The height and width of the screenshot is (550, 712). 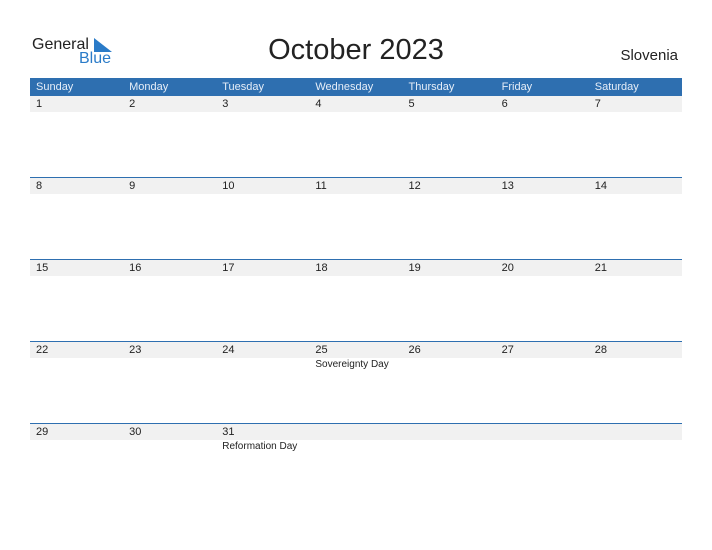 What do you see at coordinates (649, 55) in the screenshot?
I see `country-label: Slovenia` at bounding box center [649, 55].